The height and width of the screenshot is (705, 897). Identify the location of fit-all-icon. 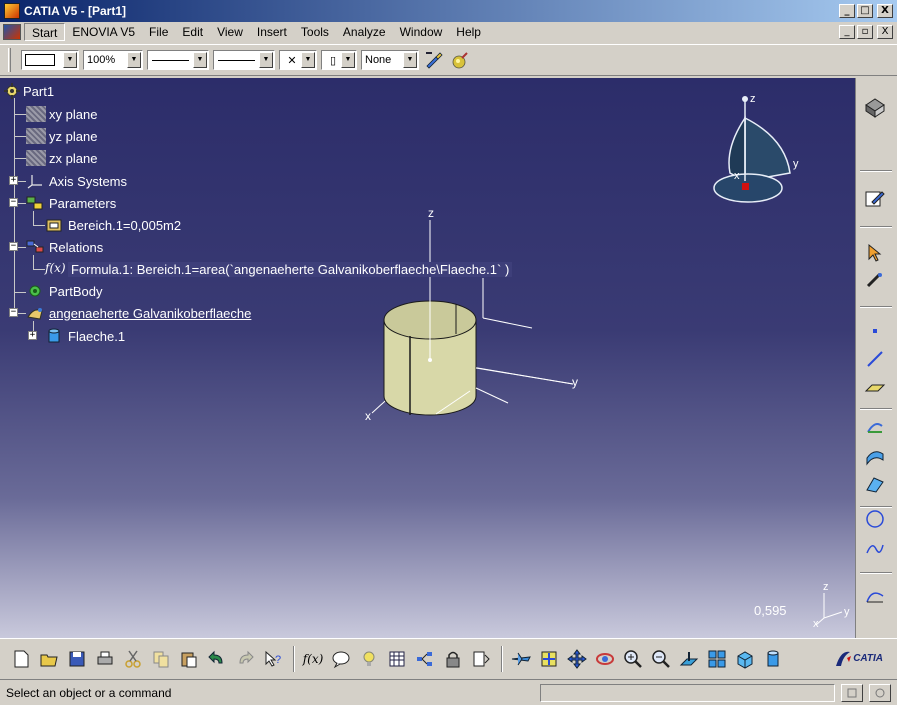
(549, 659).